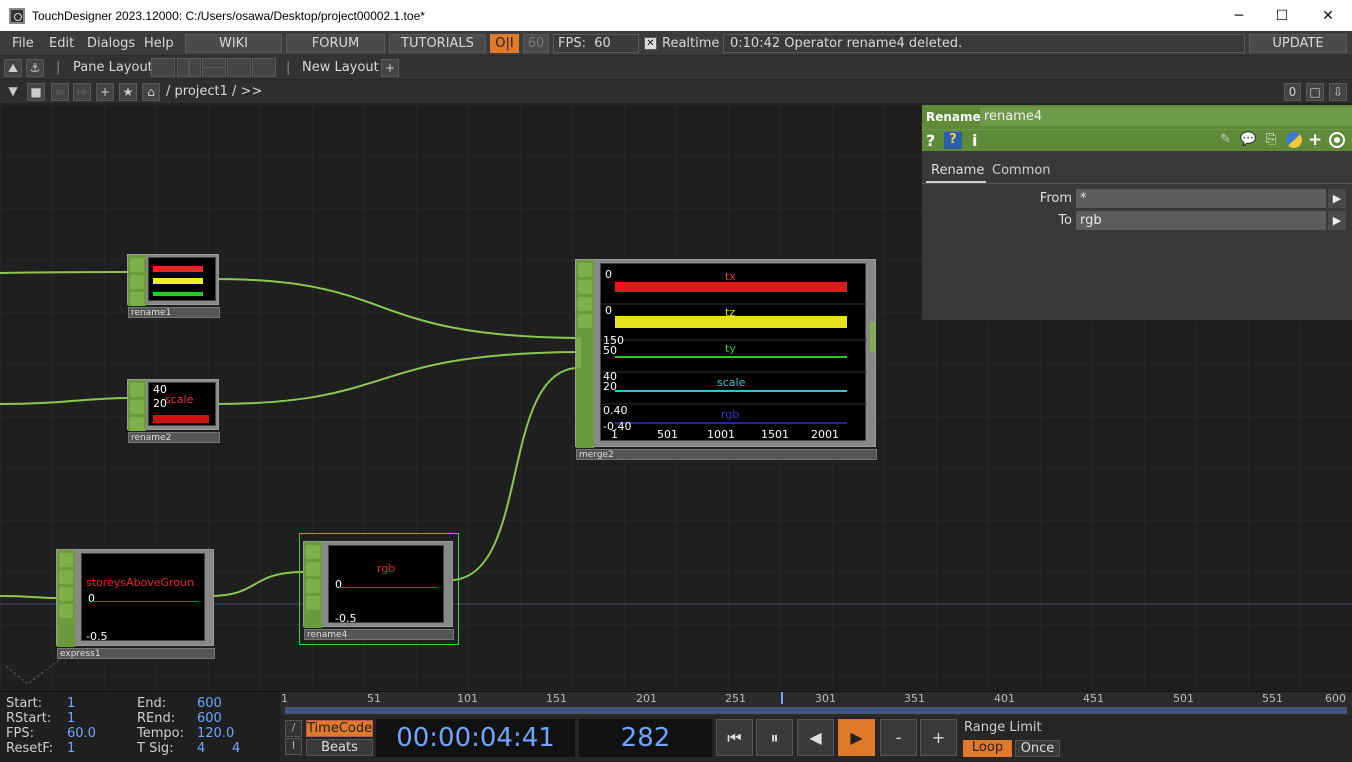  Describe the element at coordinates (189, 67) in the screenshot. I see `layout-split-vertical-icon` at that location.